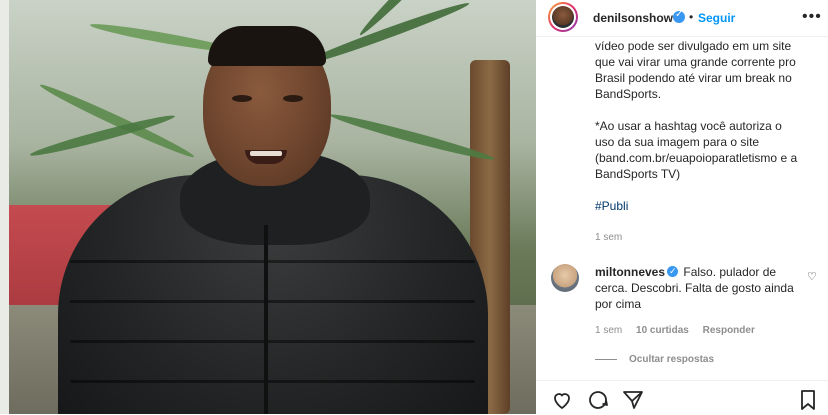  What do you see at coordinates (266, 153) in the screenshot?
I see `person-teeth` at bounding box center [266, 153].